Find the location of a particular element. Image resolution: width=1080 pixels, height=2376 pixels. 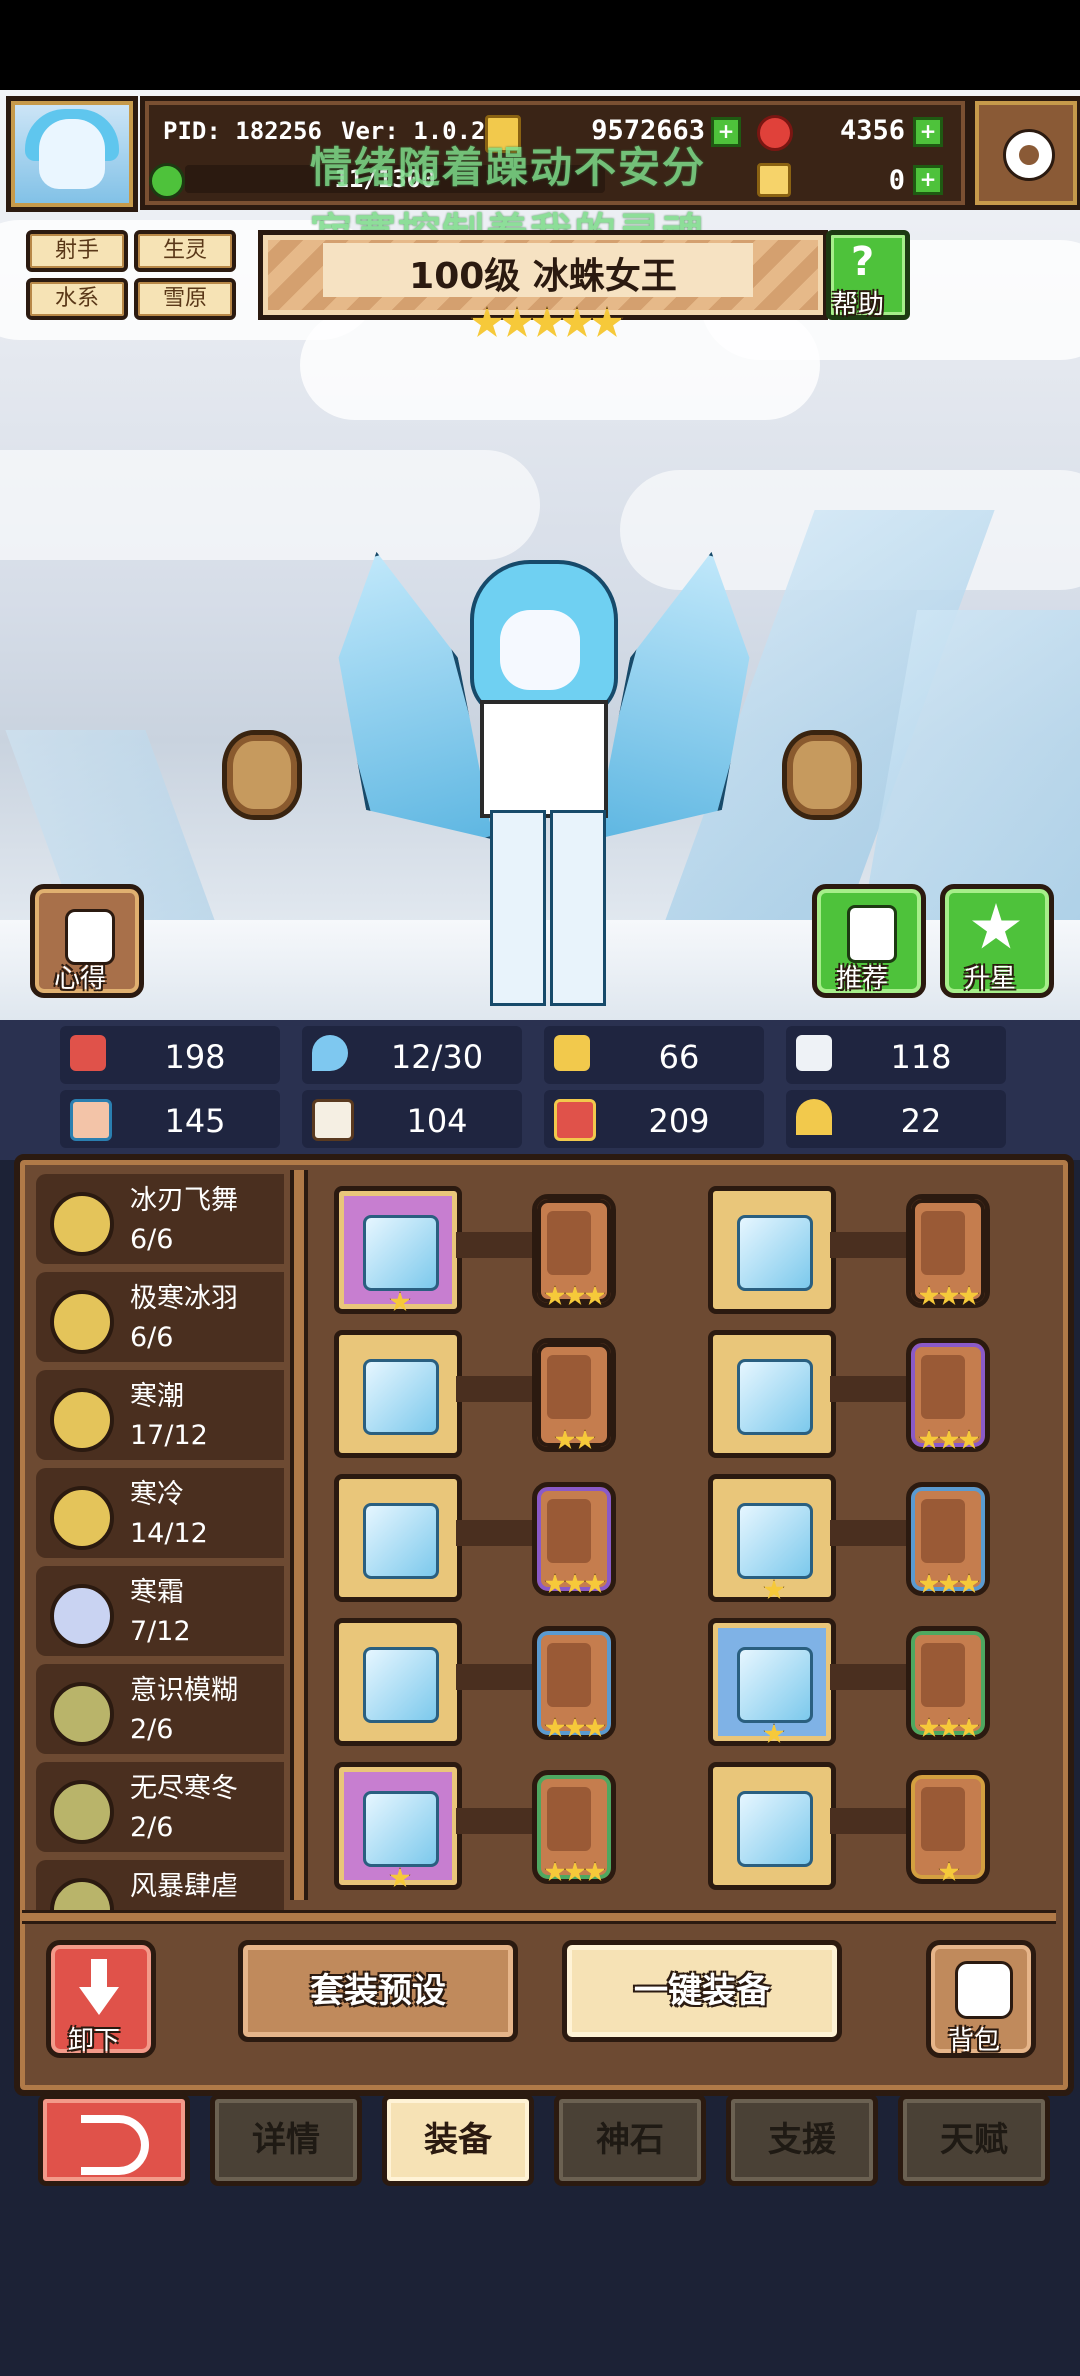

horseshoe-icon is located at coordinates (814, 1117).